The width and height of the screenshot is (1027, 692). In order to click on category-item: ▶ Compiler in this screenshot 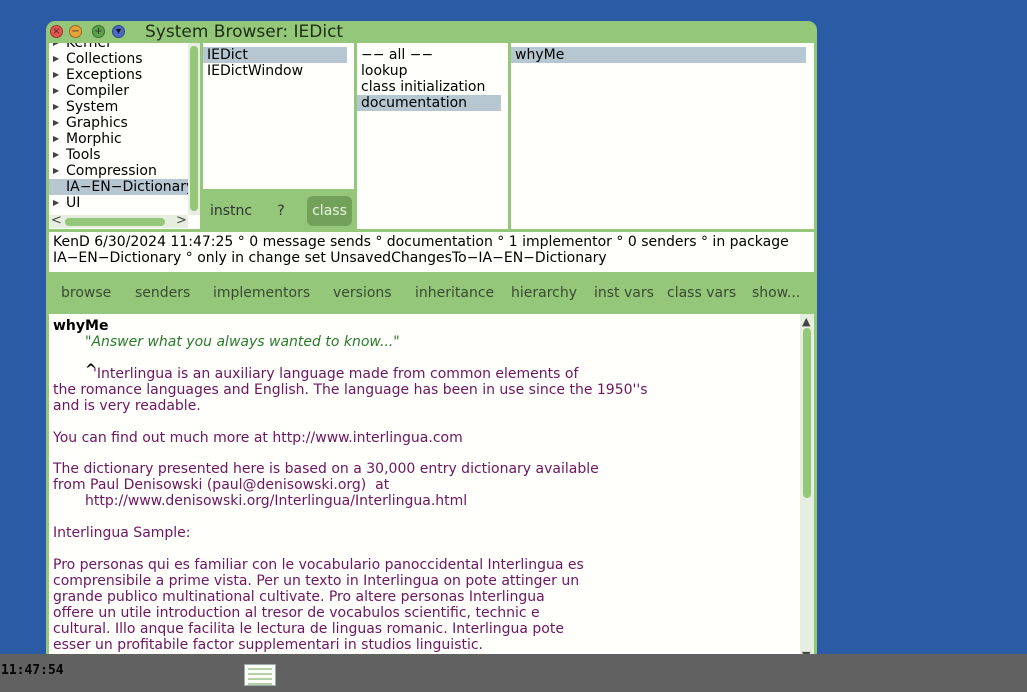, I will do `click(119, 91)`.